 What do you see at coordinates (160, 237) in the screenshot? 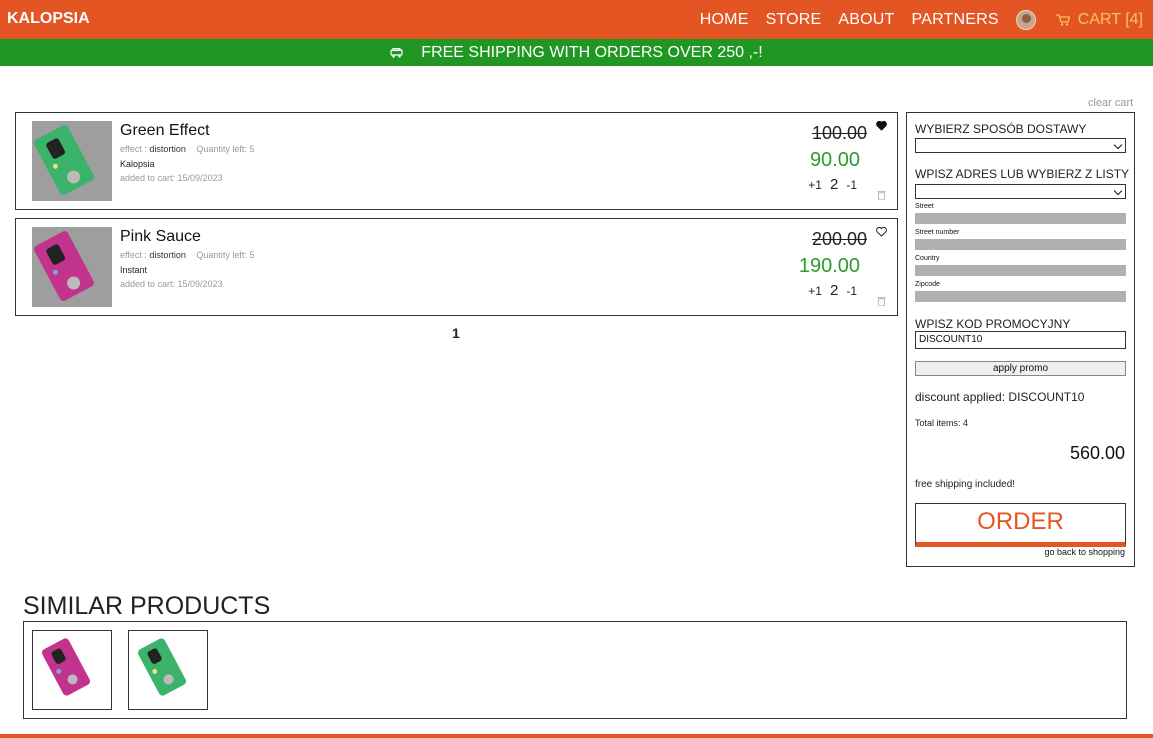
I see `product-name: Pink Sauce` at bounding box center [160, 237].